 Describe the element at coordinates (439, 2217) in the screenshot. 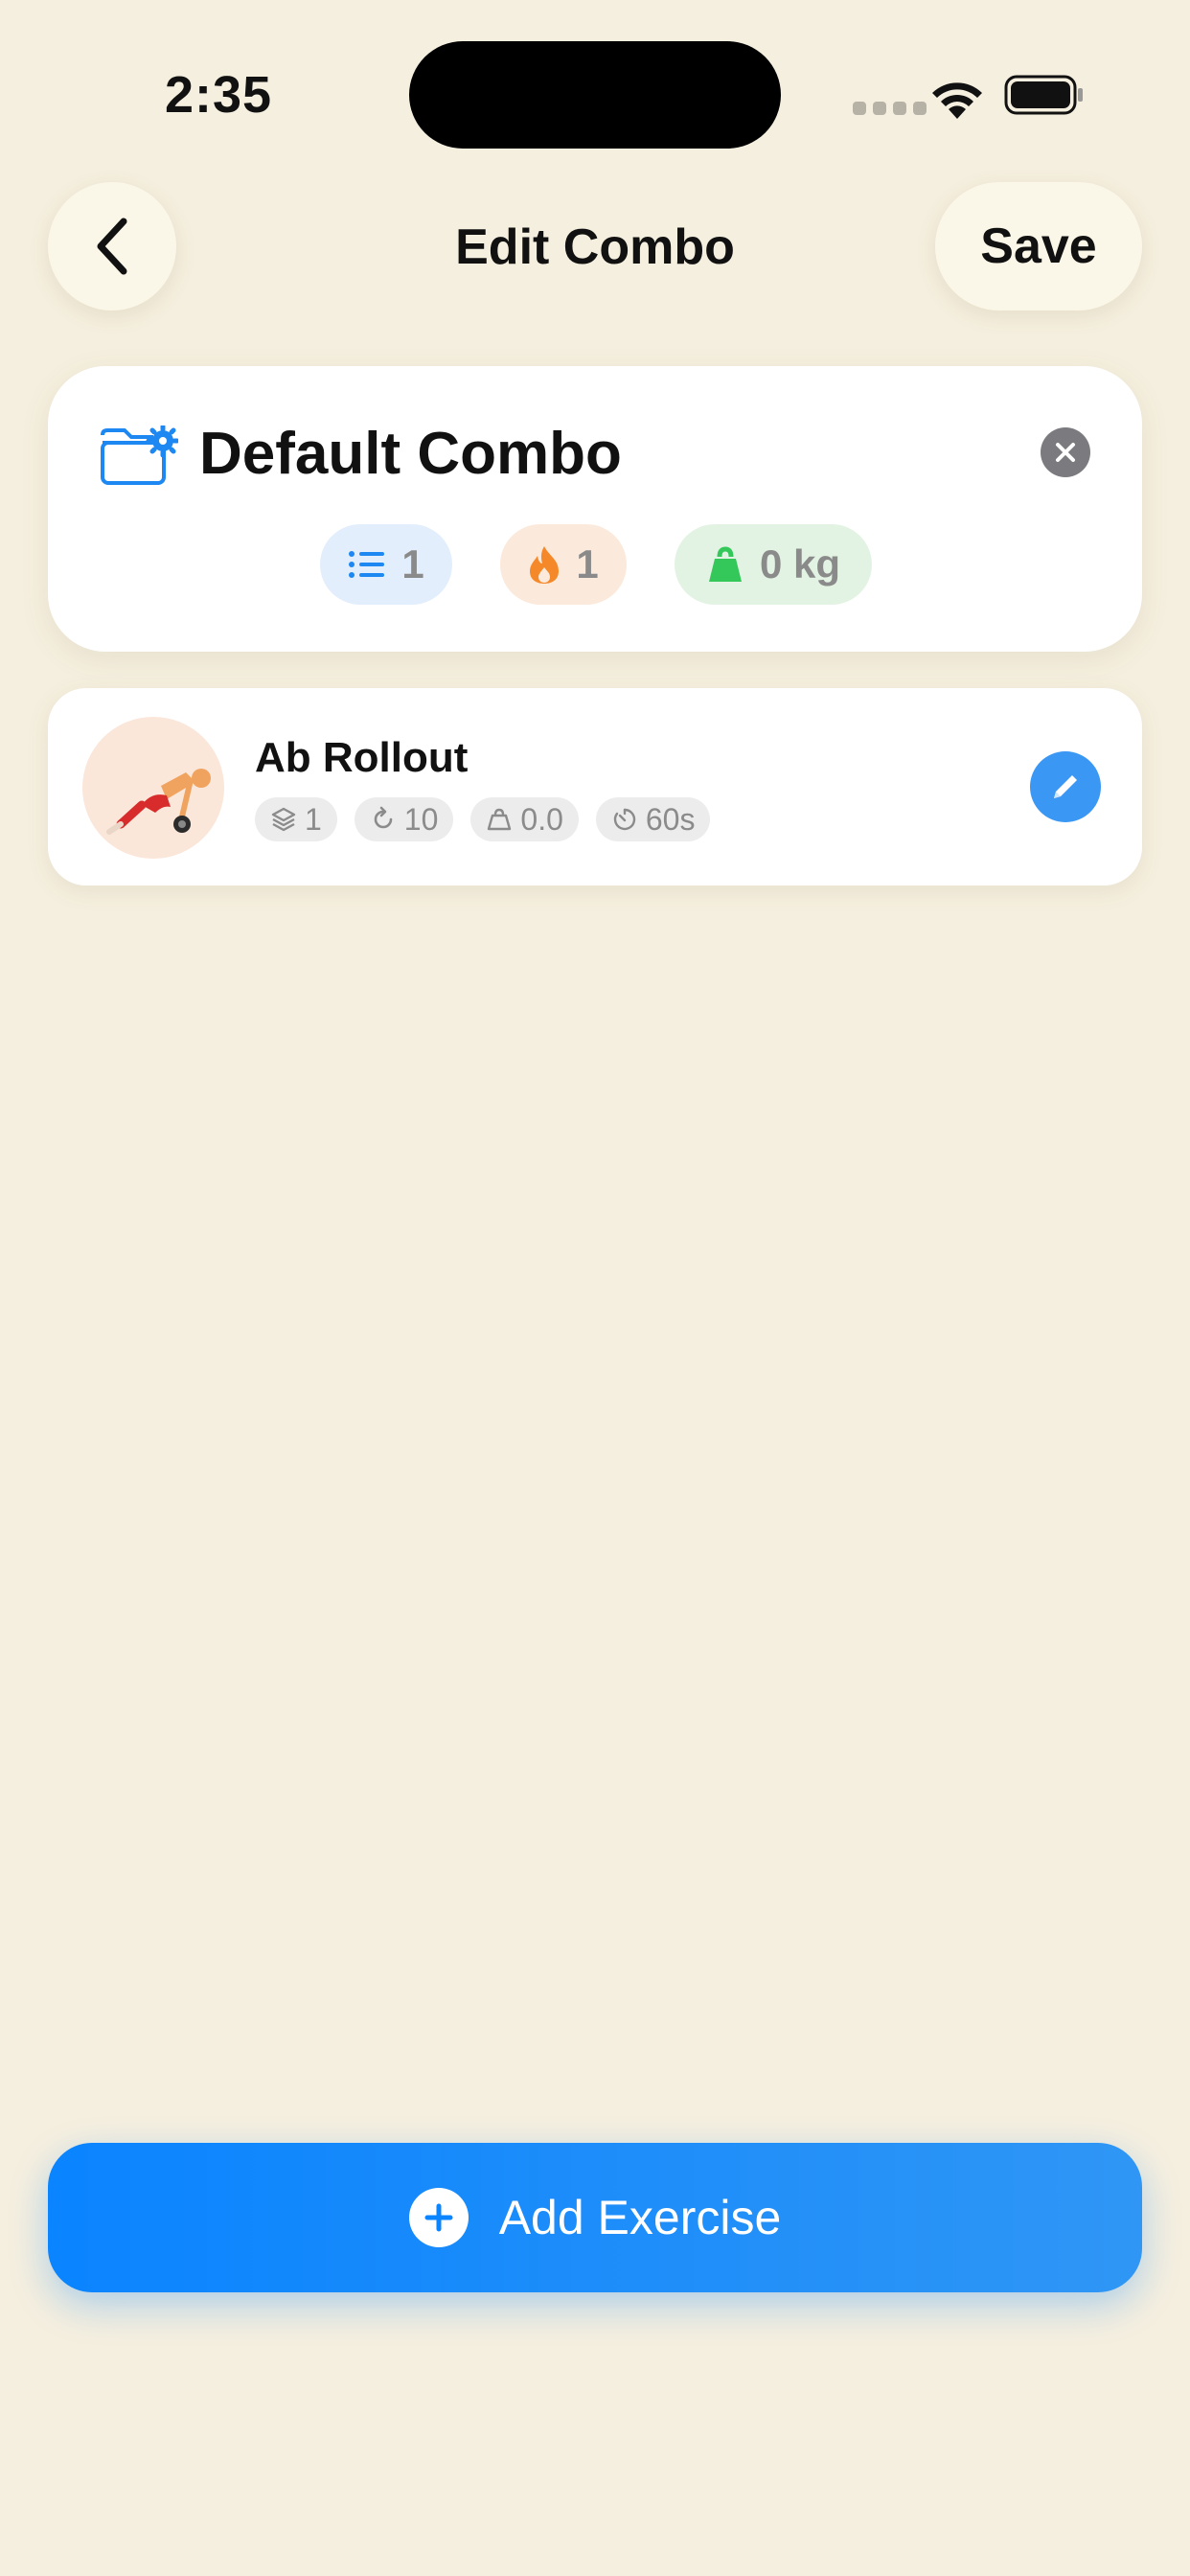

I see `plus-circle-icon` at that location.